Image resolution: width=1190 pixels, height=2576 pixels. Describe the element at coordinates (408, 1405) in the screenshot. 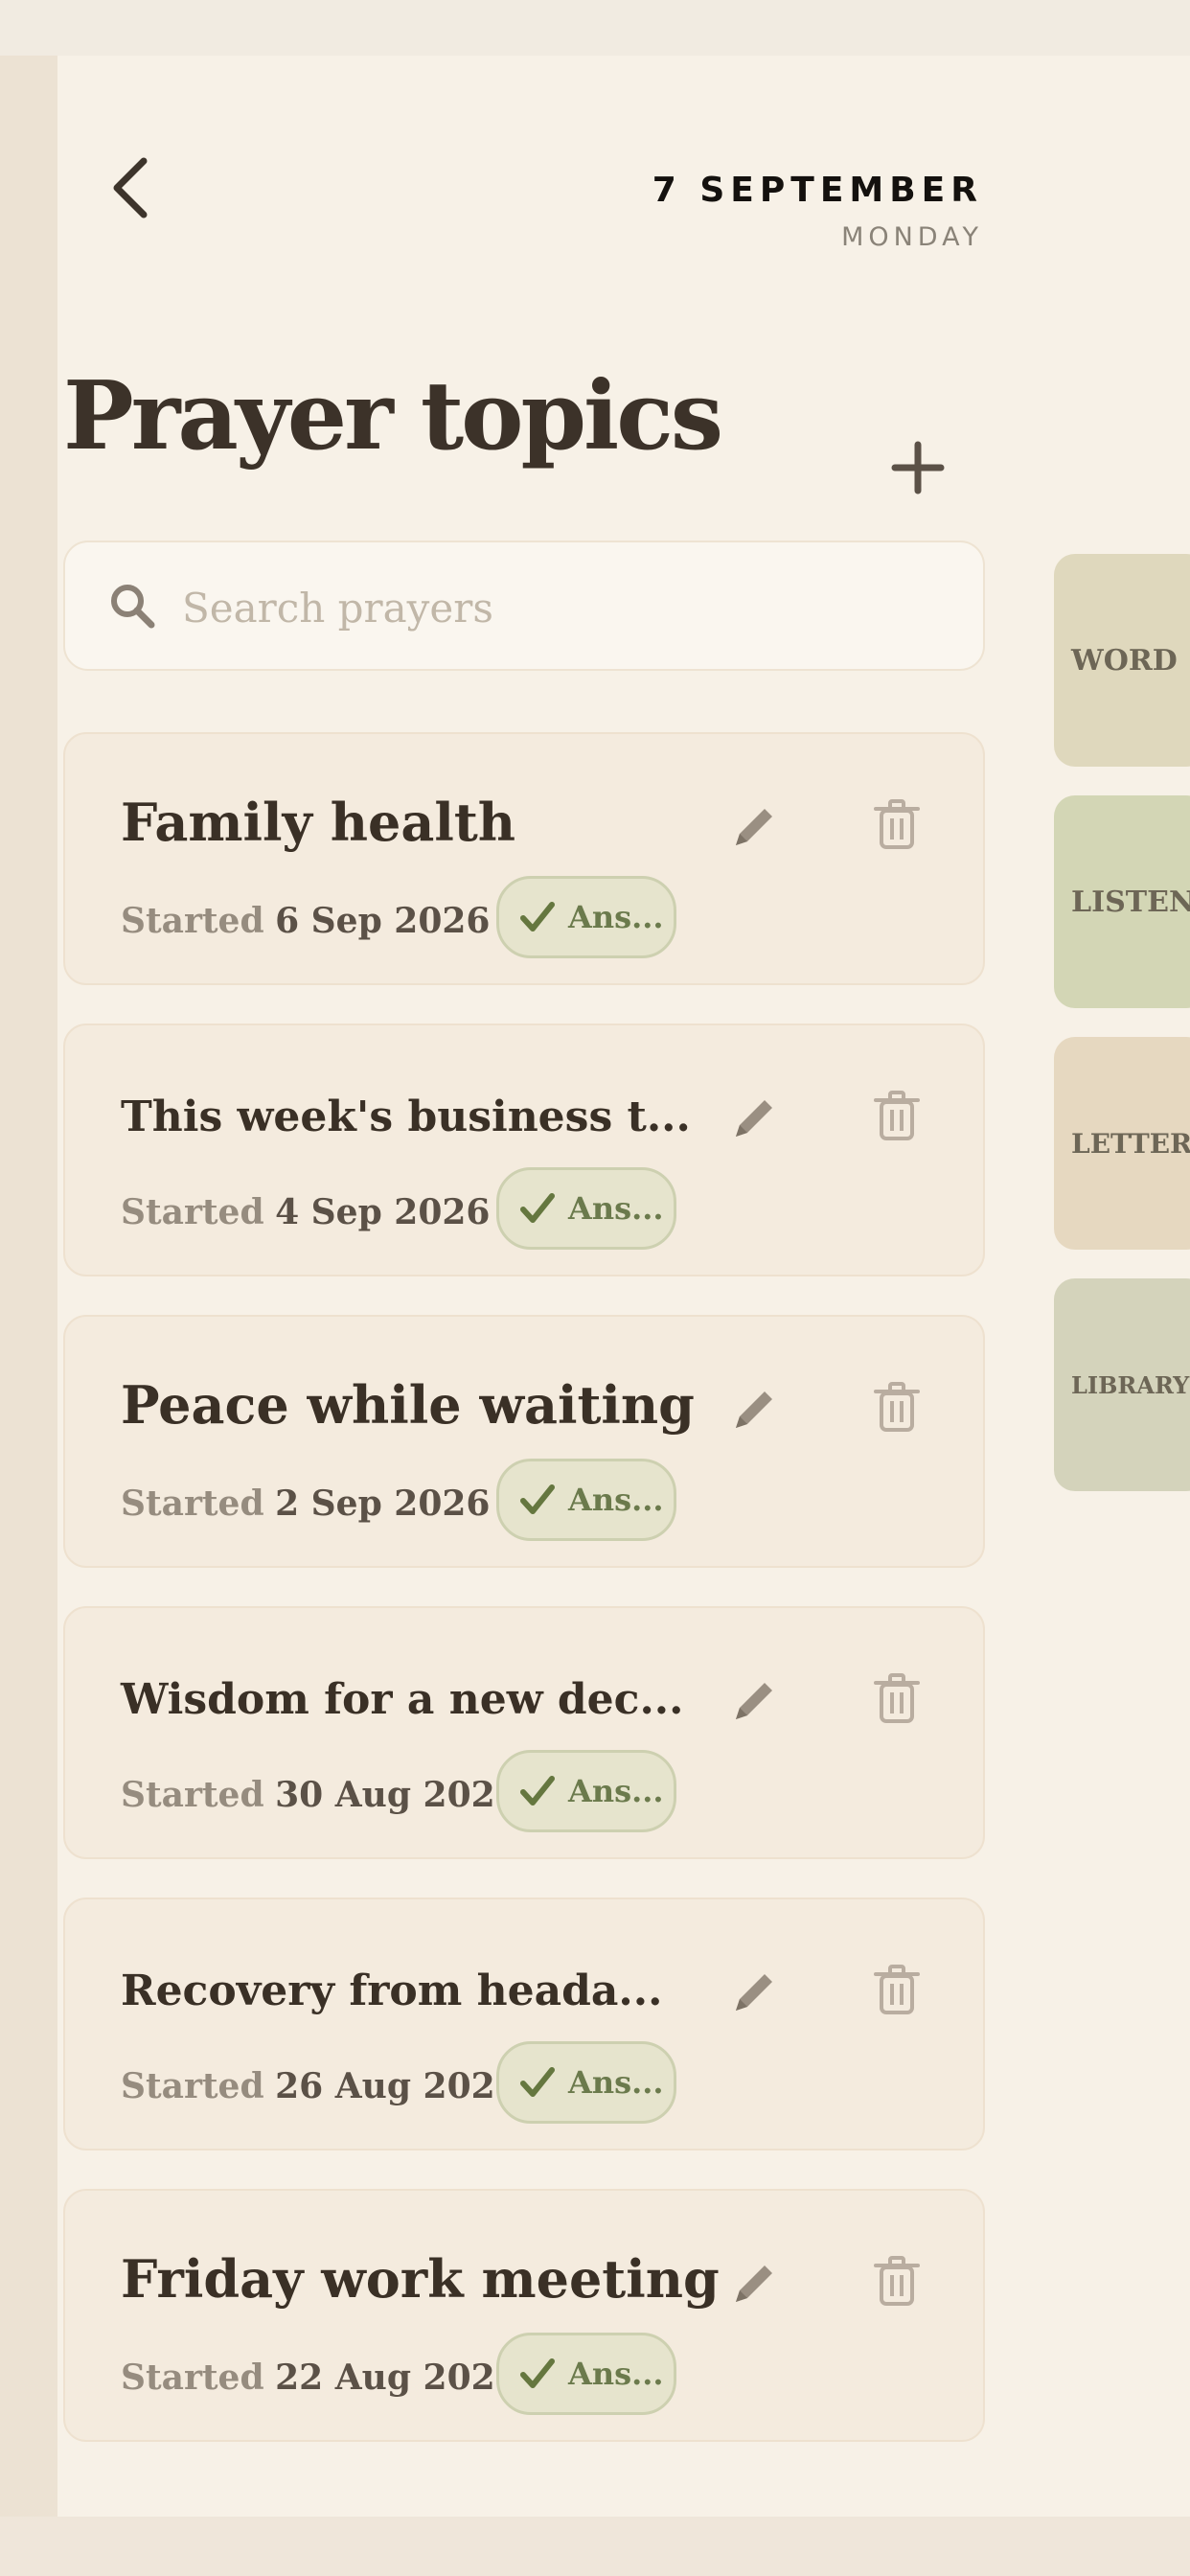

I see `prayer-title: Peace while waiting` at that location.